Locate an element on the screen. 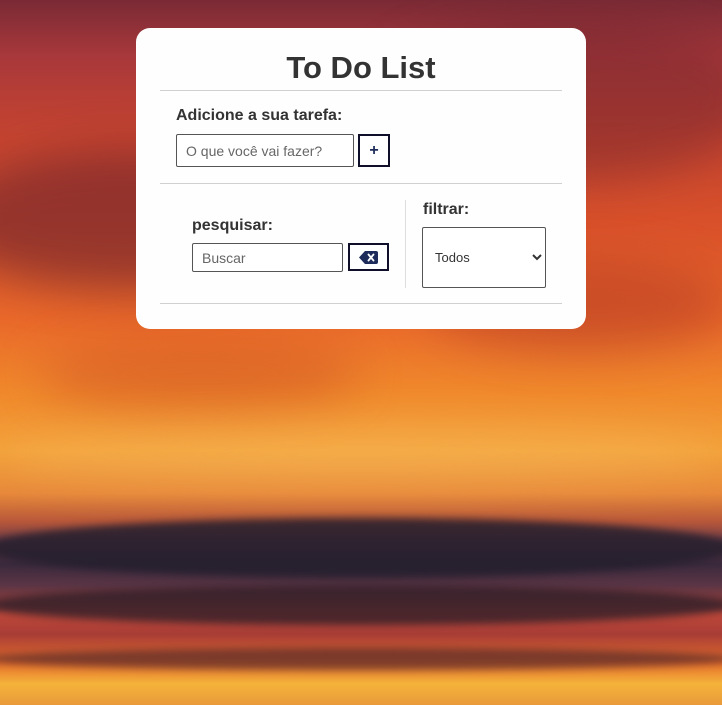 The width and height of the screenshot is (722, 705). add-task-label: Adicione a sua tarefa: is located at coordinates (259, 115).